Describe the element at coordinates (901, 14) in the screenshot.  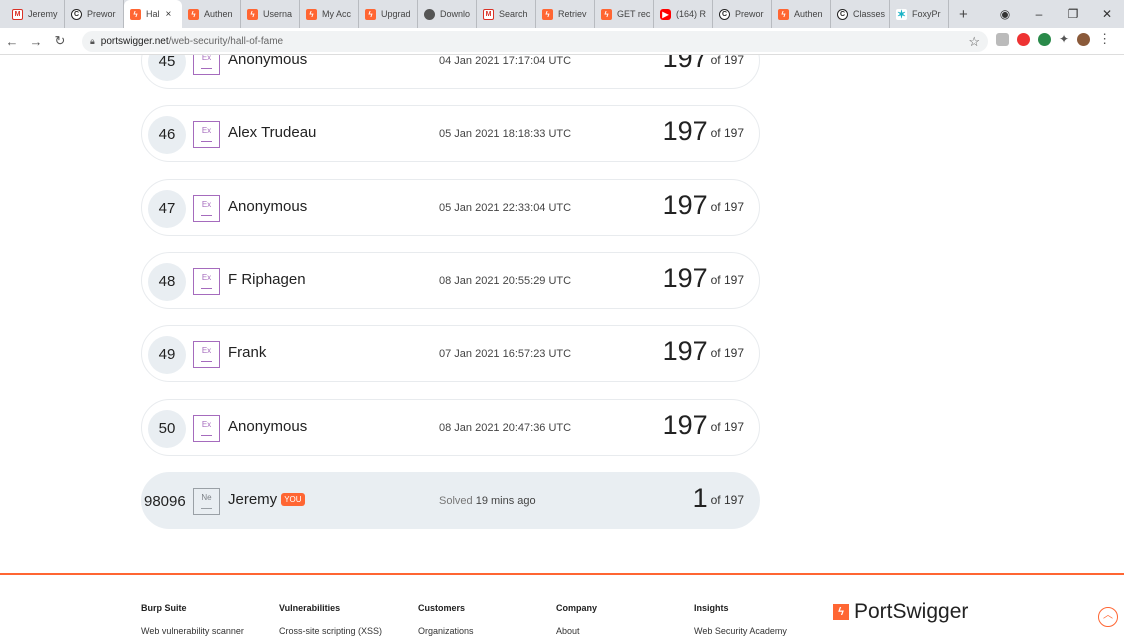
I see `foxyproxy-icon: ✶` at that location.